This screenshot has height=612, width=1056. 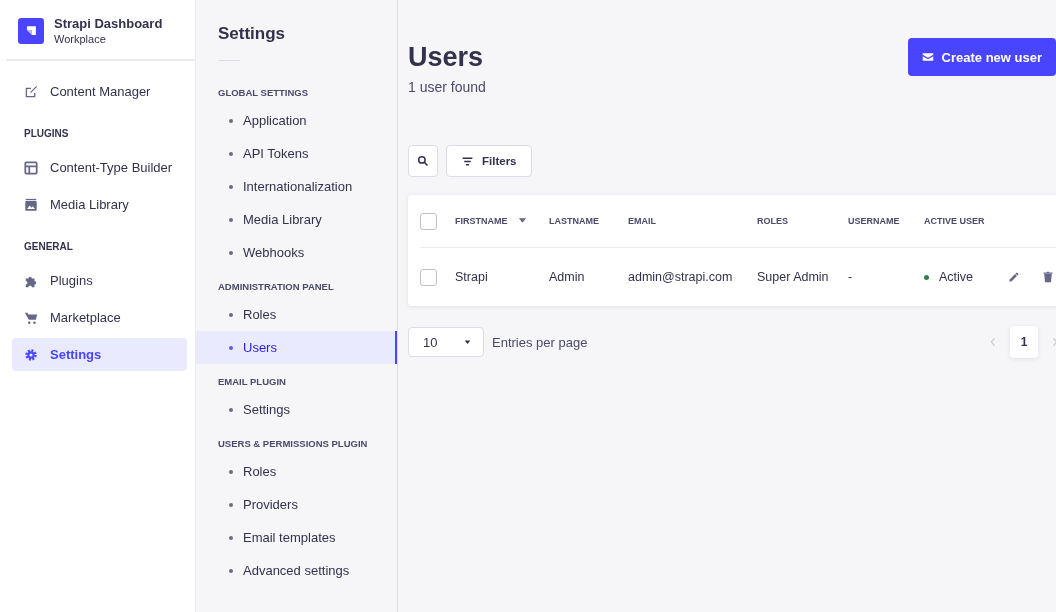 What do you see at coordinates (80, 39) in the screenshot?
I see `brand-subtitle: Workplace` at bounding box center [80, 39].